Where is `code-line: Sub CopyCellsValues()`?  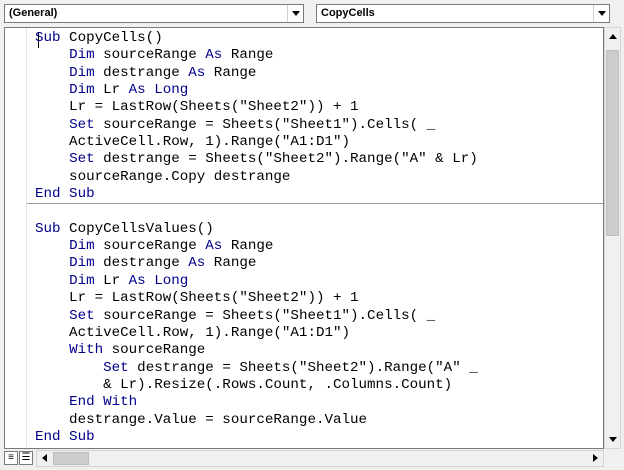
code-line: Sub CopyCellsValues() is located at coordinates (256, 229).